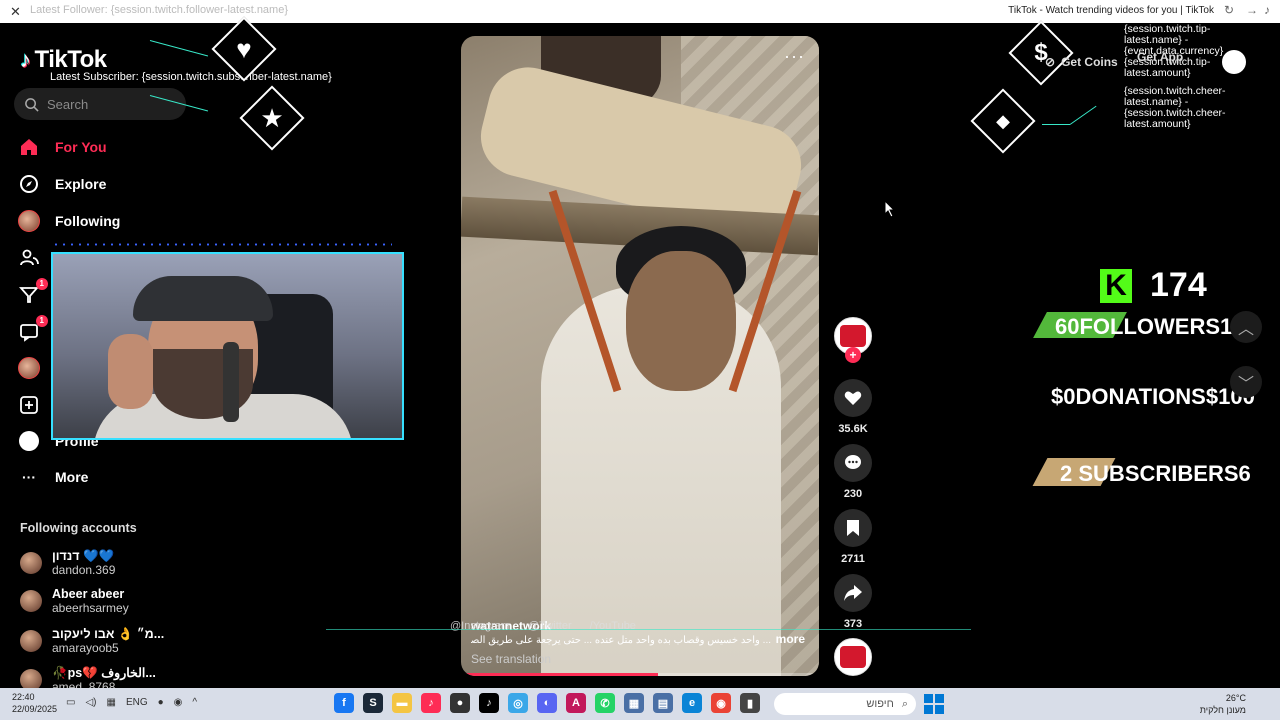 This screenshot has width=1280, height=720. I want to click on share-icon, so click(853, 593).